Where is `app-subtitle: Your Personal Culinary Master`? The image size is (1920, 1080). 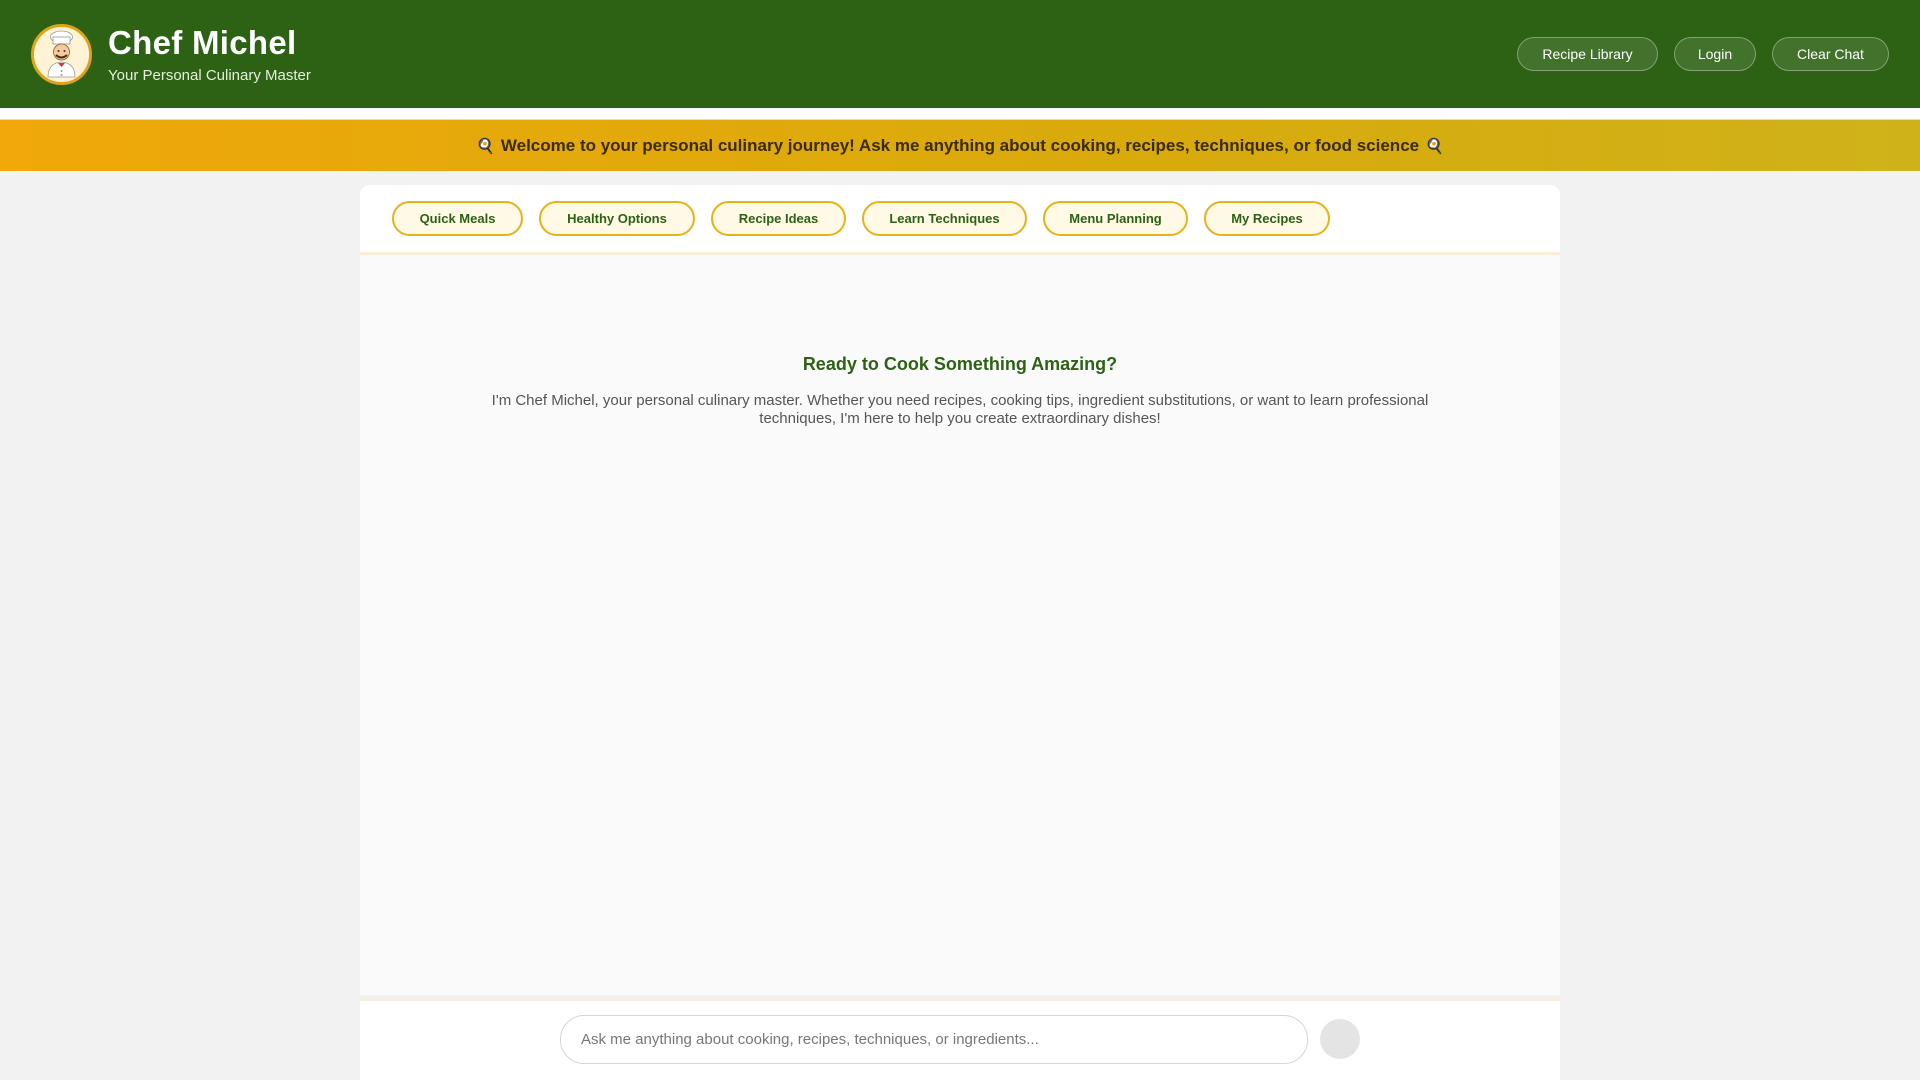 app-subtitle: Your Personal Culinary Master is located at coordinates (209, 75).